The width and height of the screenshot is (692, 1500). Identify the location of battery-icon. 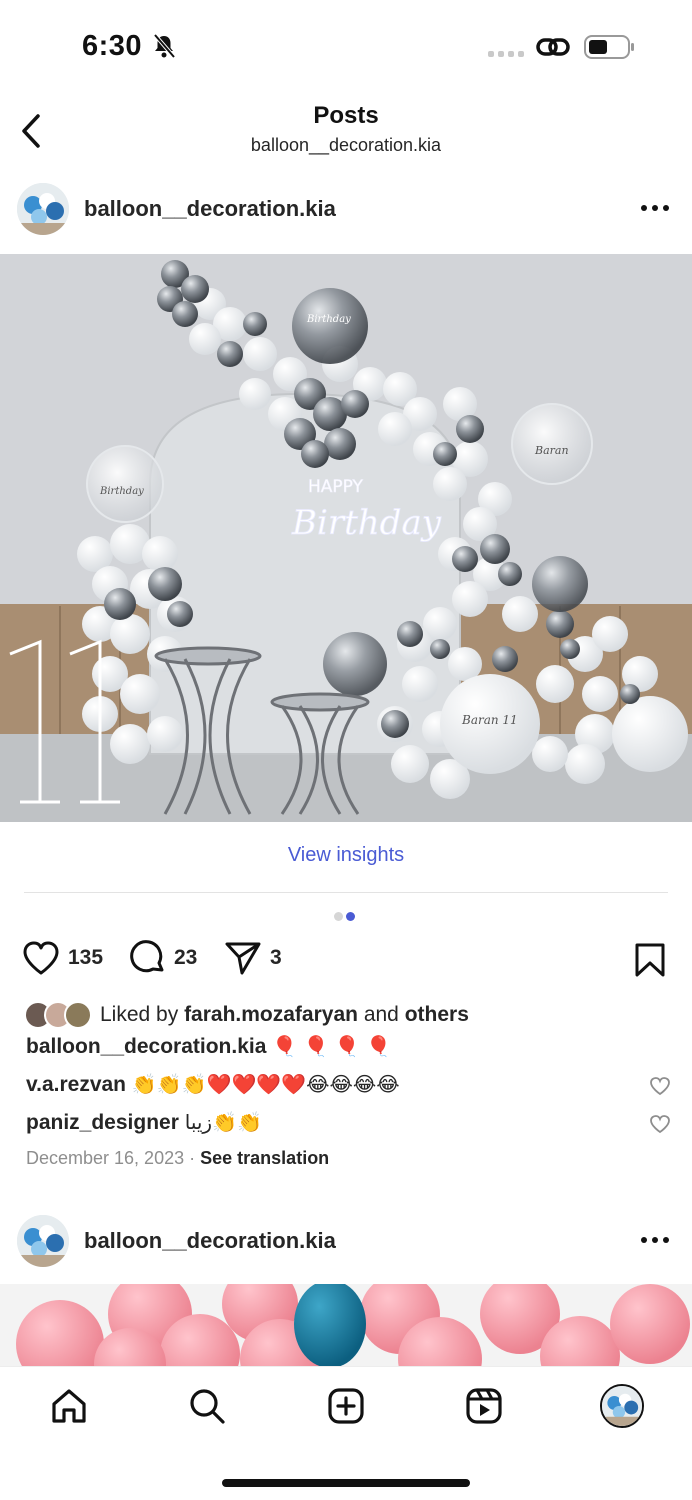
(609, 47).